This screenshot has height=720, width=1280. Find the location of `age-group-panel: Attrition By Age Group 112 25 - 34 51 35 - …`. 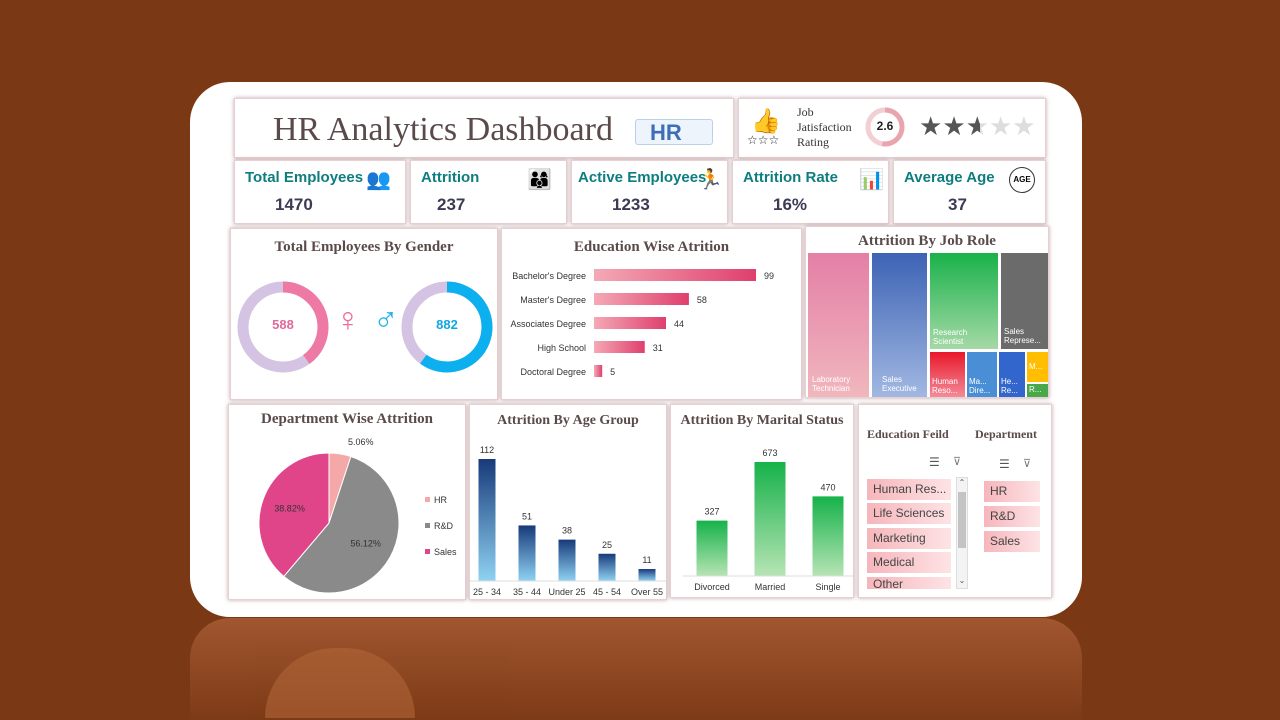

age-group-panel: Attrition By Age Group 112 25 - 34 51 35 - … is located at coordinates (568, 502).